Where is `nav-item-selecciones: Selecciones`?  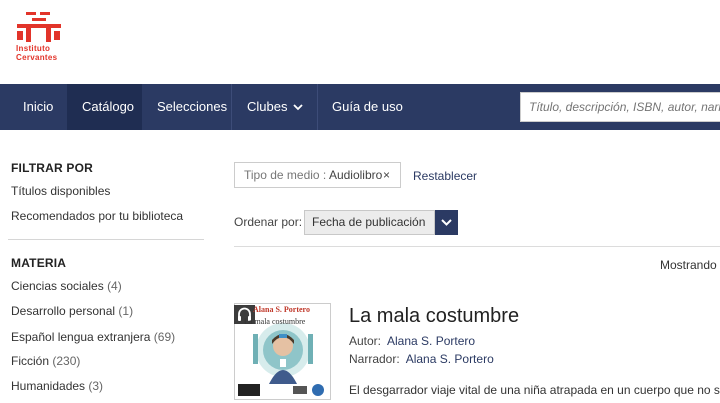
nav-item-selecciones: Selecciones is located at coordinates (192, 107).